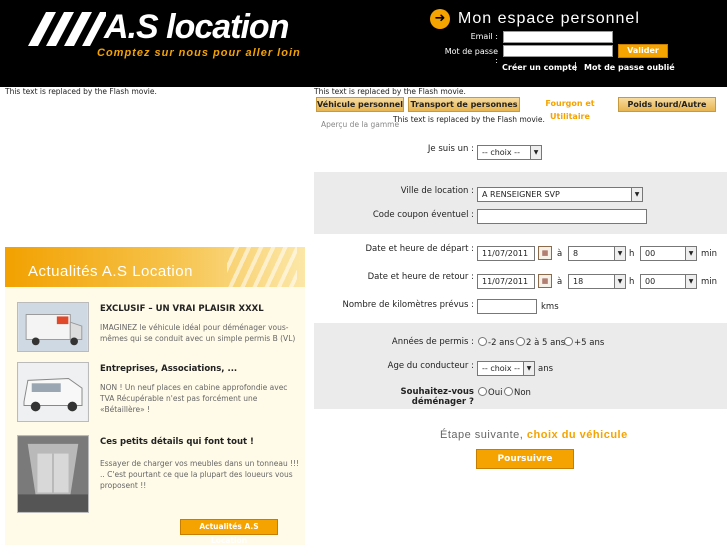  What do you see at coordinates (262, 267) in the screenshot?
I see `banner-stripes` at bounding box center [262, 267].